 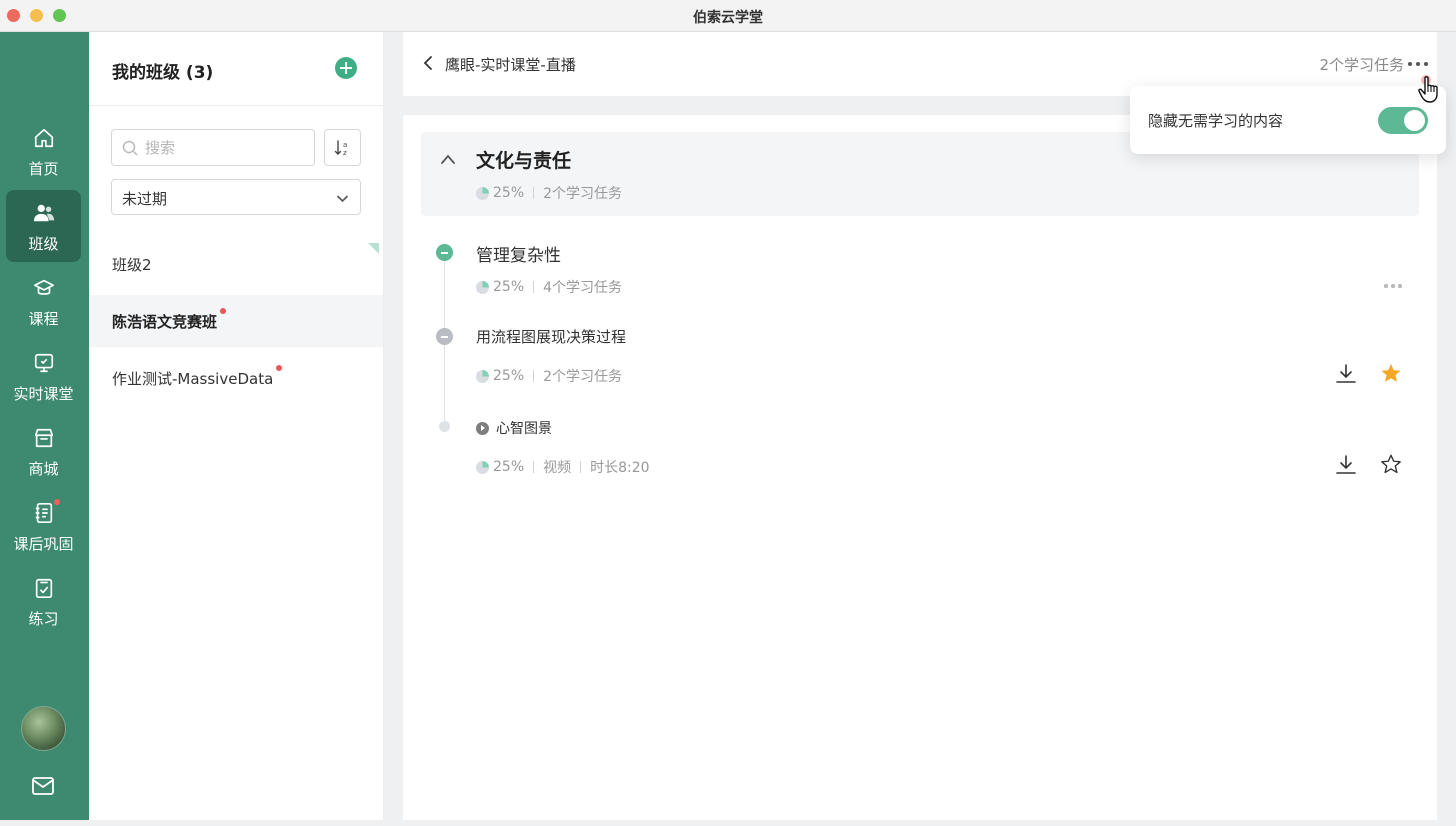 What do you see at coordinates (43, 728) in the screenshot?
I see `avatar` at bounding box center [43, 728].